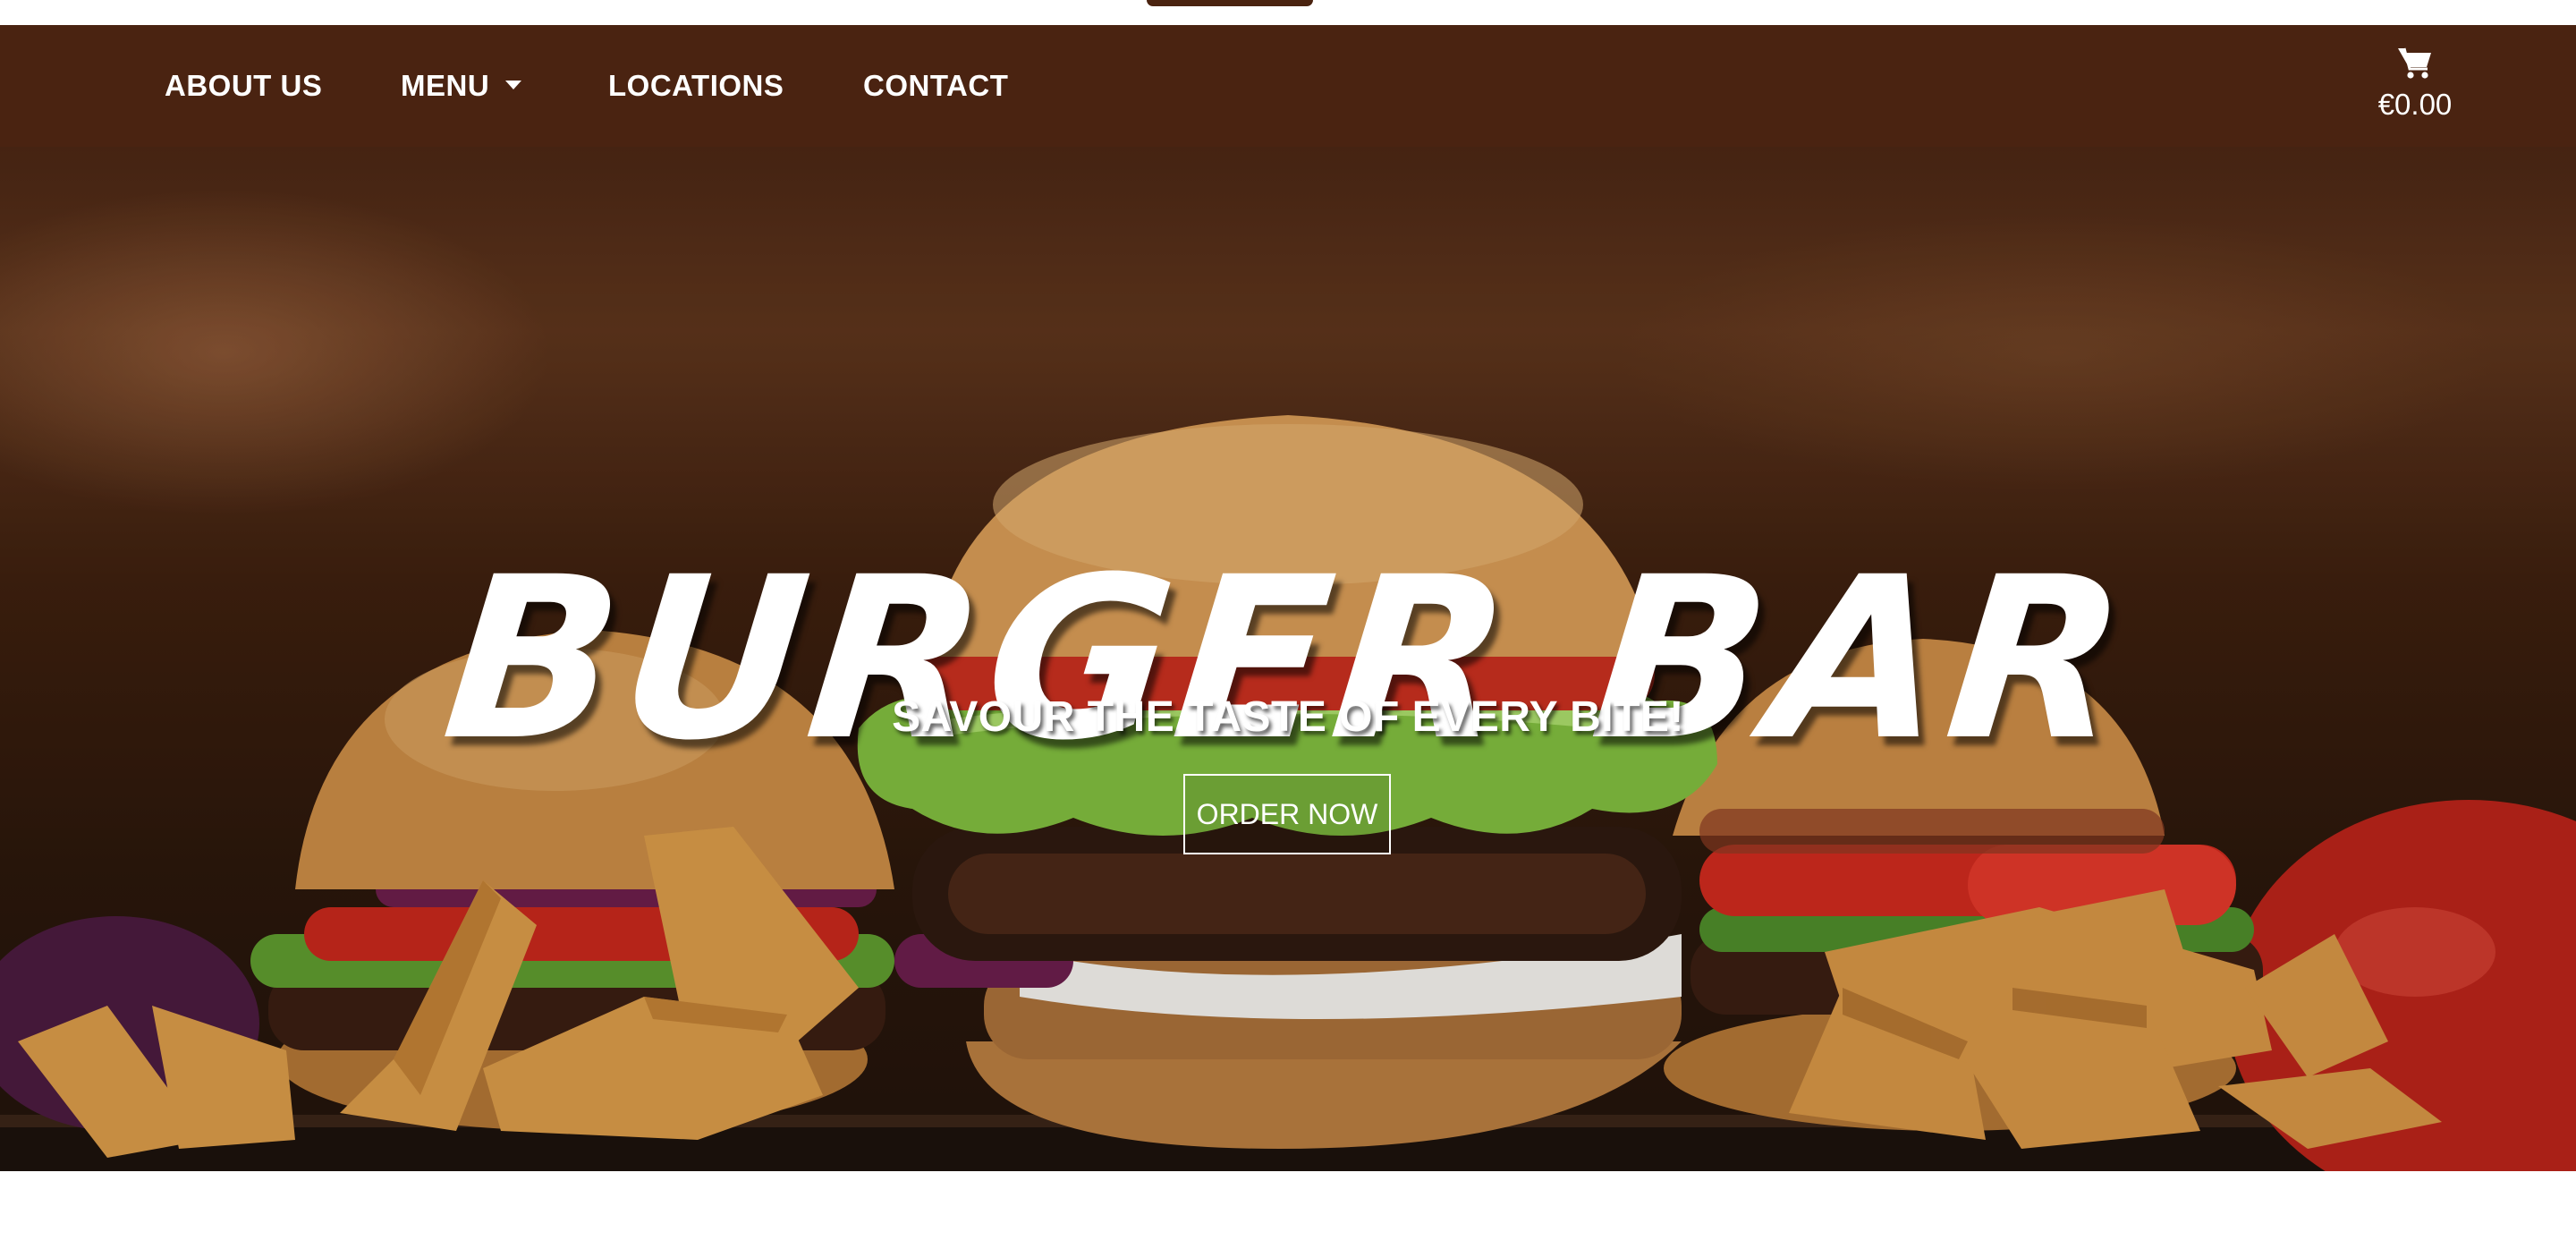 The image size is (2576, 1249). What do you see at coordinates (1288, 716) in the screenshot?
I see `hero-subtitle: SAVOUR THE TASTE OF EVERY BITE!` at bounding box center [1288, 716].